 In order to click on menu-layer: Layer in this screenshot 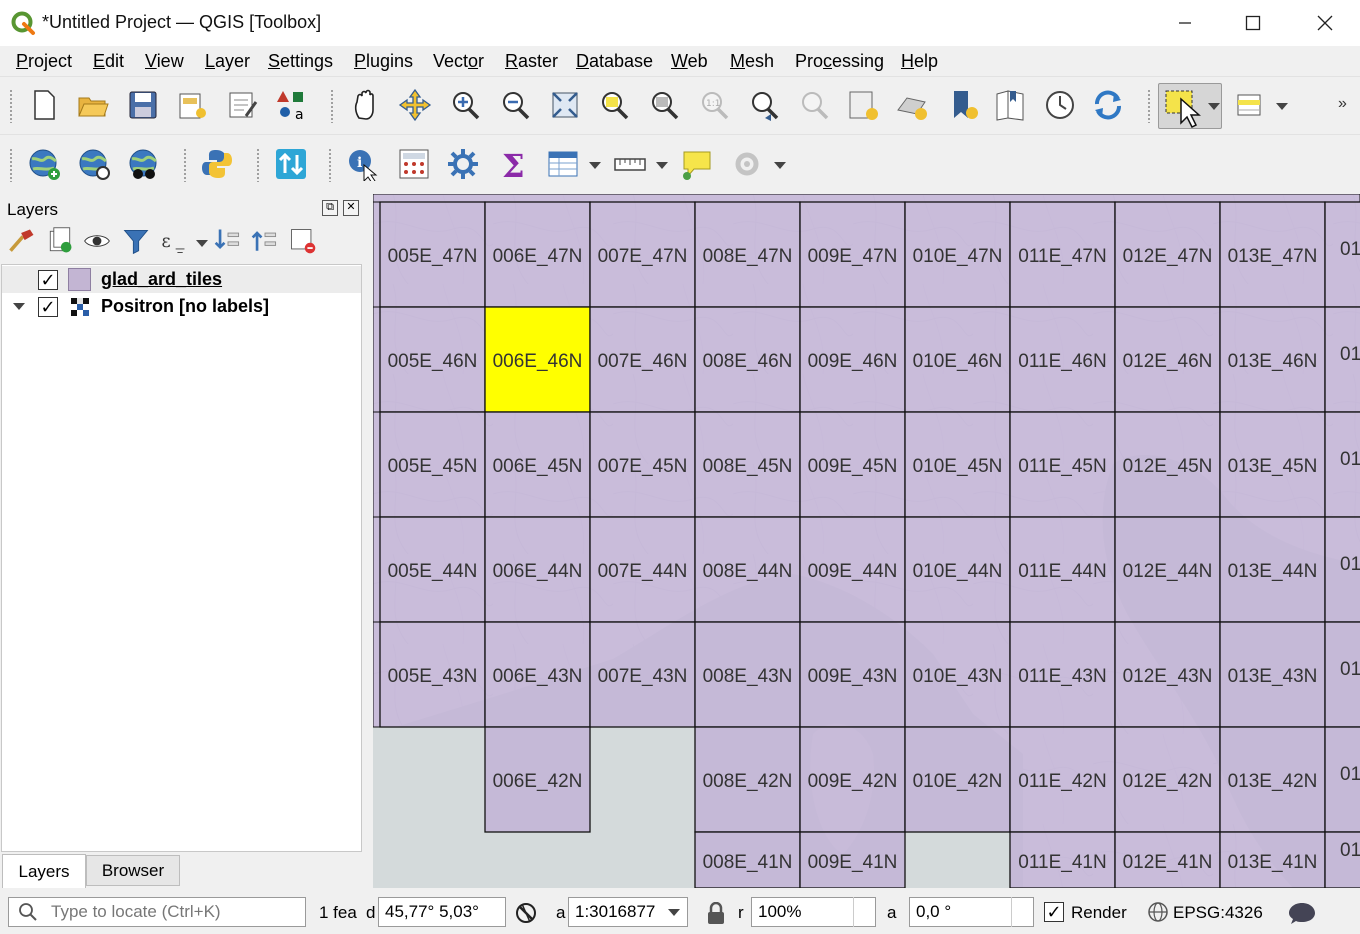, I will do `click(227, 61)`.